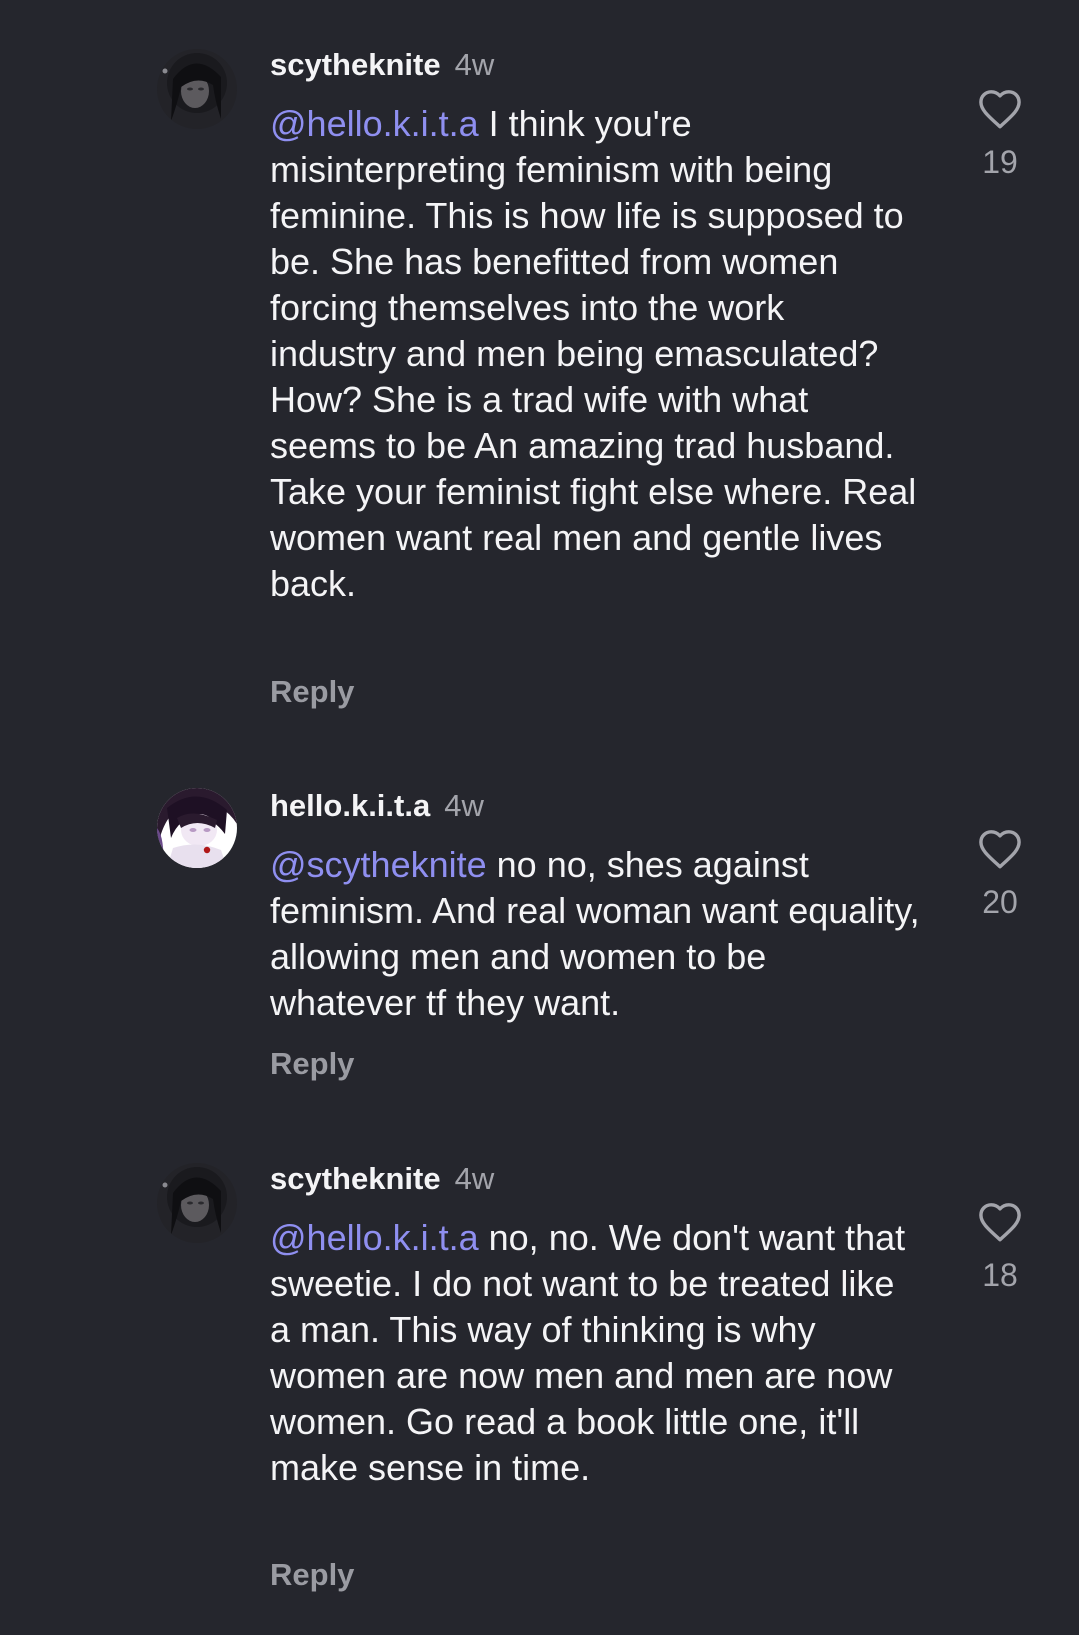 Image resolution: width=1079 pixels, height=1635 pixels. Describe the element at coordinates (1000, 1247) in the screenshot. I see `like-group: 18` at that location.